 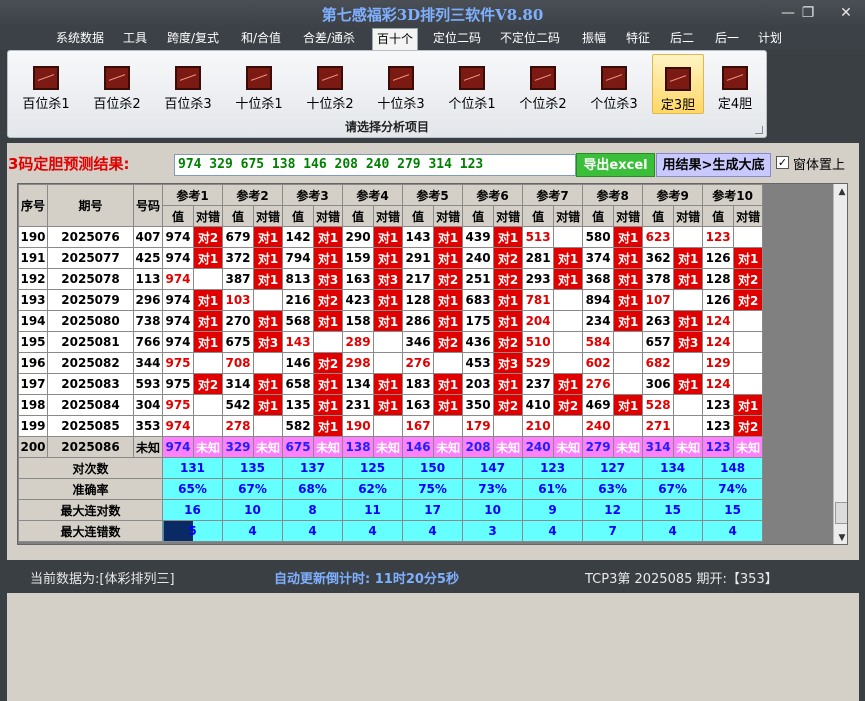 I want to click on menu-feature: 特征, so click(x=638, y=39).